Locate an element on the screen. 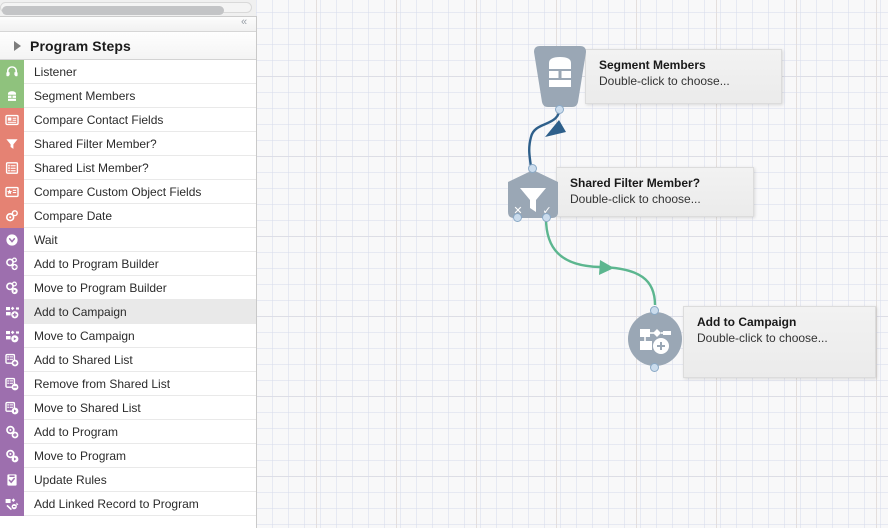  gears-plus-icon is located at coordinates (12, 263).